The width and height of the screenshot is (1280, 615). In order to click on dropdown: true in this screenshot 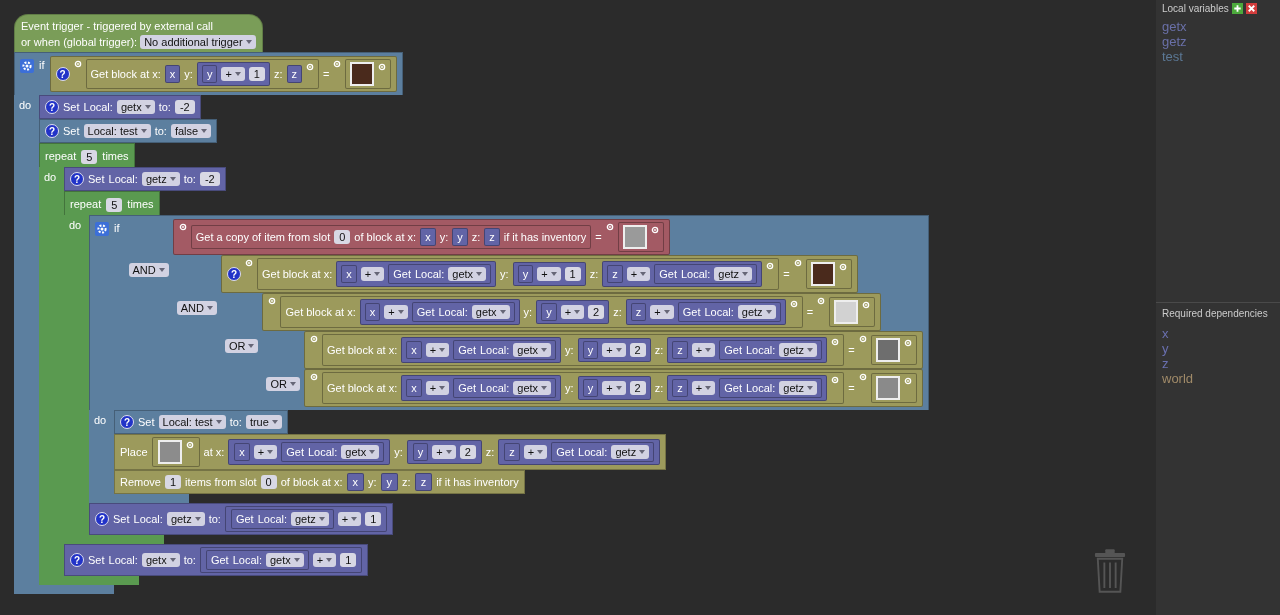, I will do `click(263, 422)`.